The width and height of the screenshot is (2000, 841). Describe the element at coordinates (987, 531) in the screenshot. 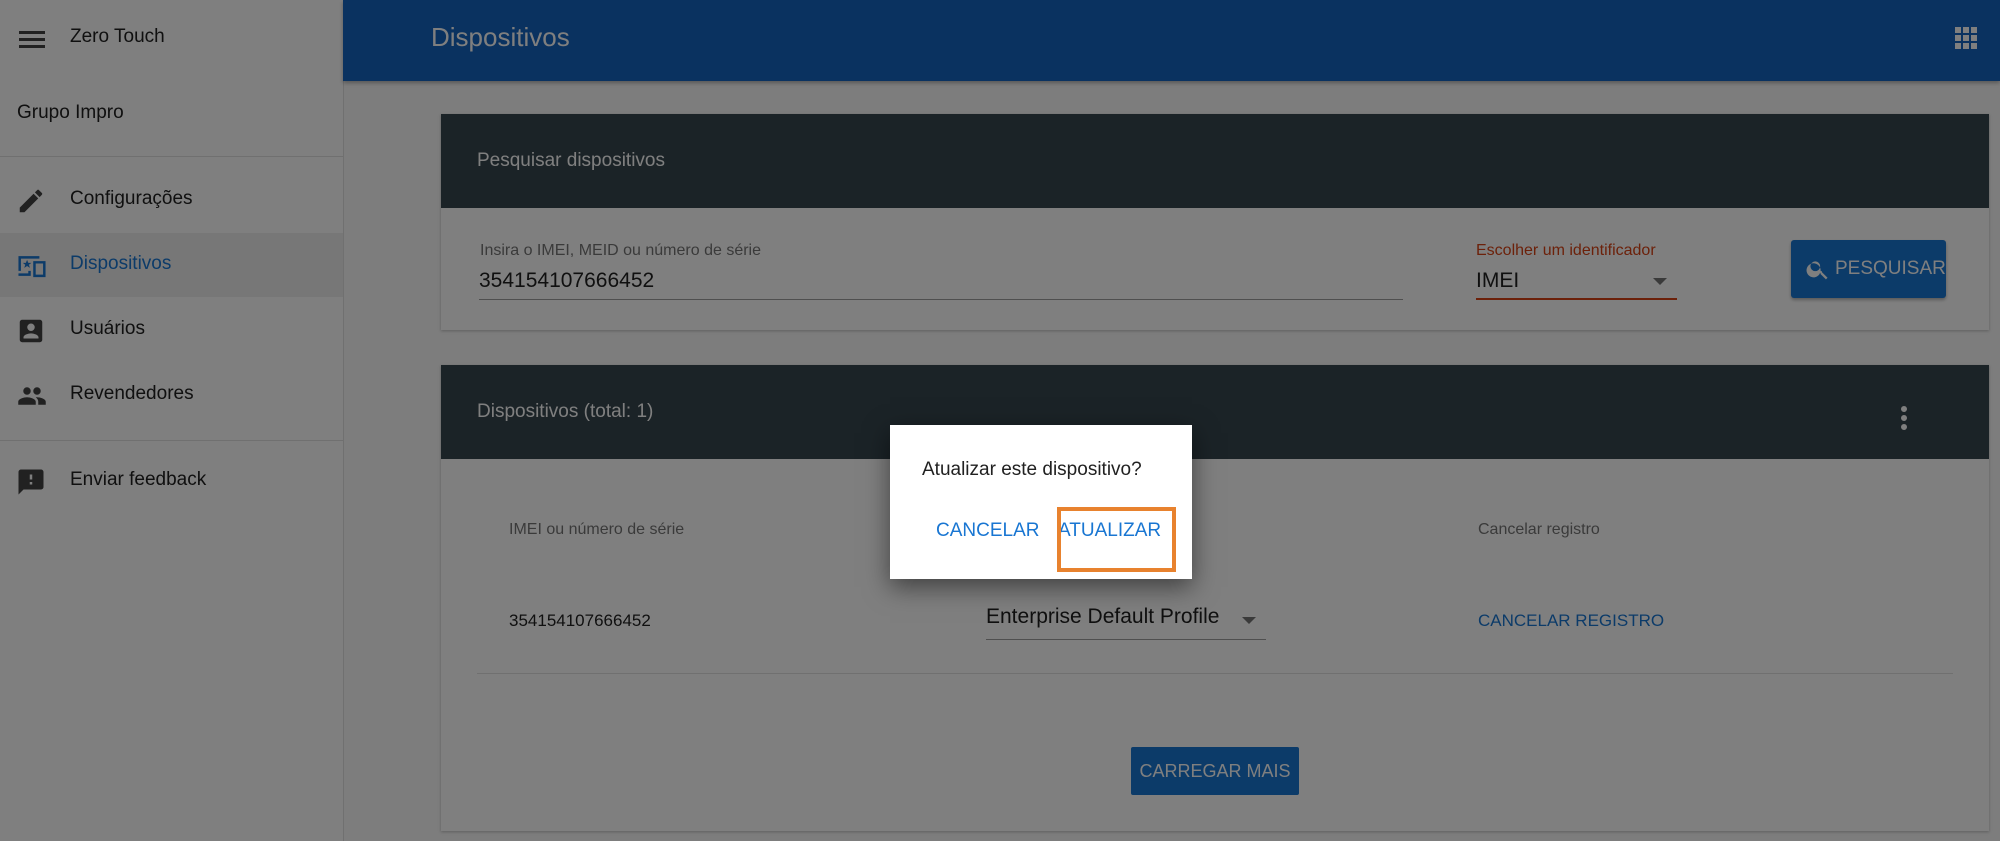

I see `dialog-cancel-button: CANCELAR` at that location.